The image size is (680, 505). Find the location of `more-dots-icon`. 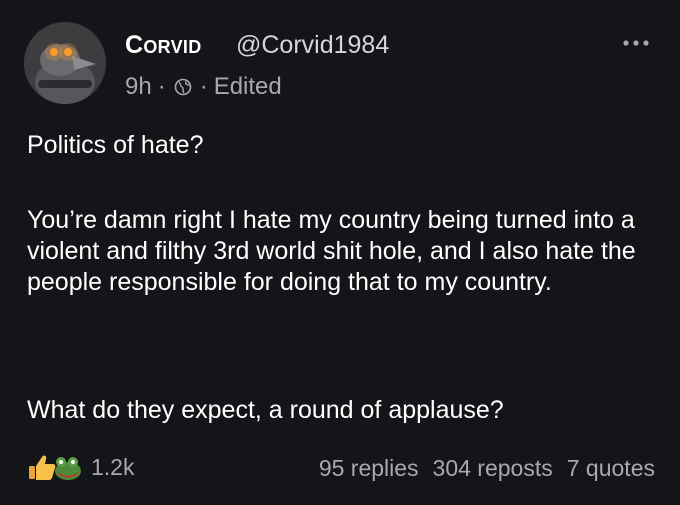

more-dots-icon is located at coordinates (636, 43).